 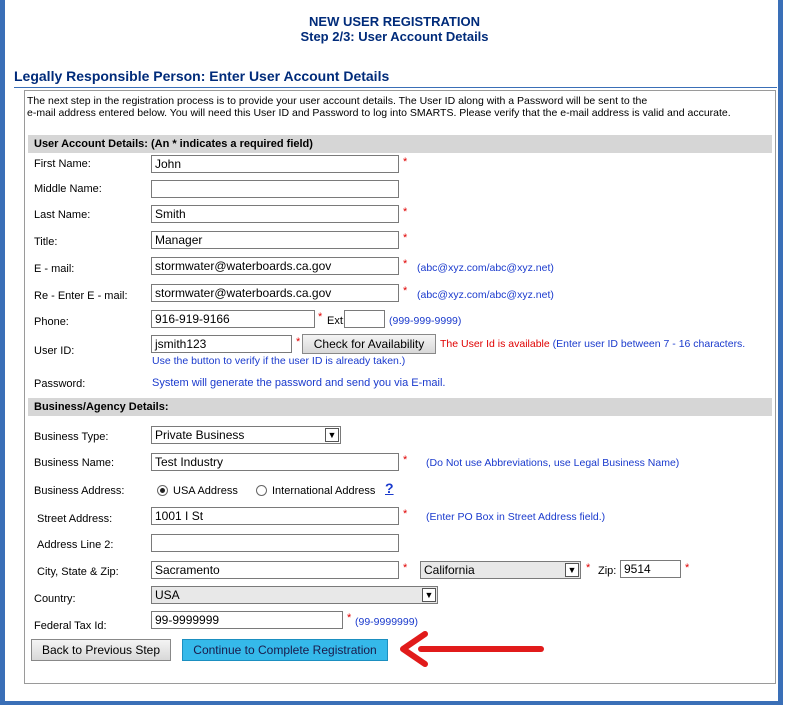 What do you see at coordinates (607, 571) in the screenshot?
I see `zip-label: Zip:` at bounding box center [607, 571].